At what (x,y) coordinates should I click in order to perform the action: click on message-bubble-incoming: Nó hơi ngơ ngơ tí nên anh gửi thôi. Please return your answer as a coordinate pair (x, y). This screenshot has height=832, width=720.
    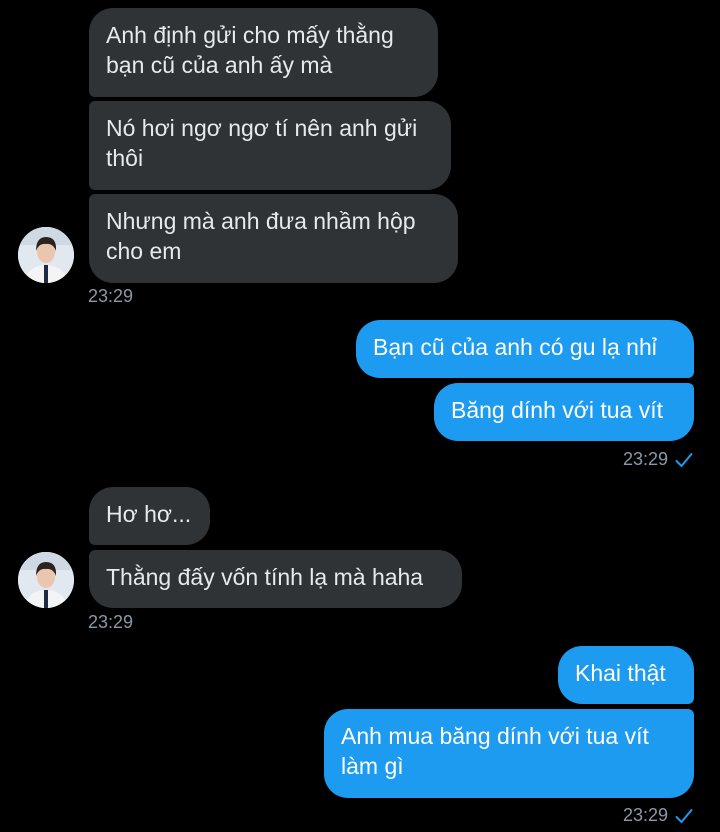
    Looking at the image, I should click on (270, 145).